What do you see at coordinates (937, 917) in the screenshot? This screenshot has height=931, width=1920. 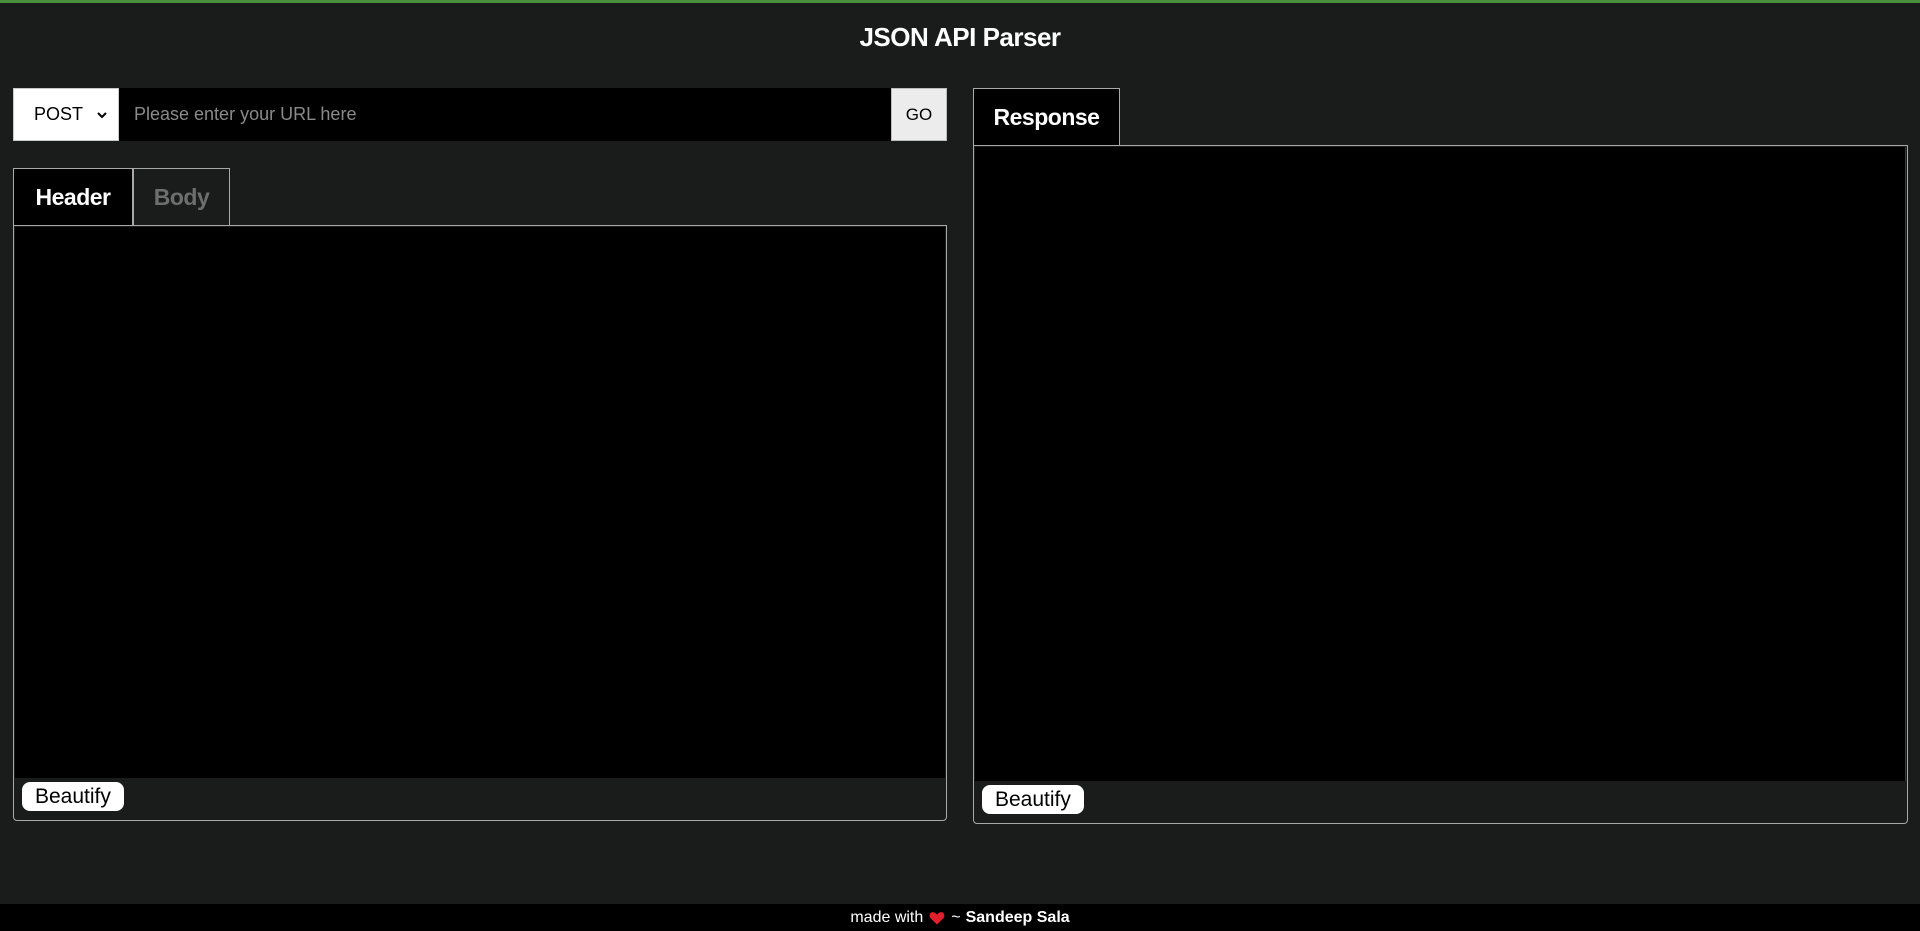 I see `heart-icon` at bounding box center [937, 917].